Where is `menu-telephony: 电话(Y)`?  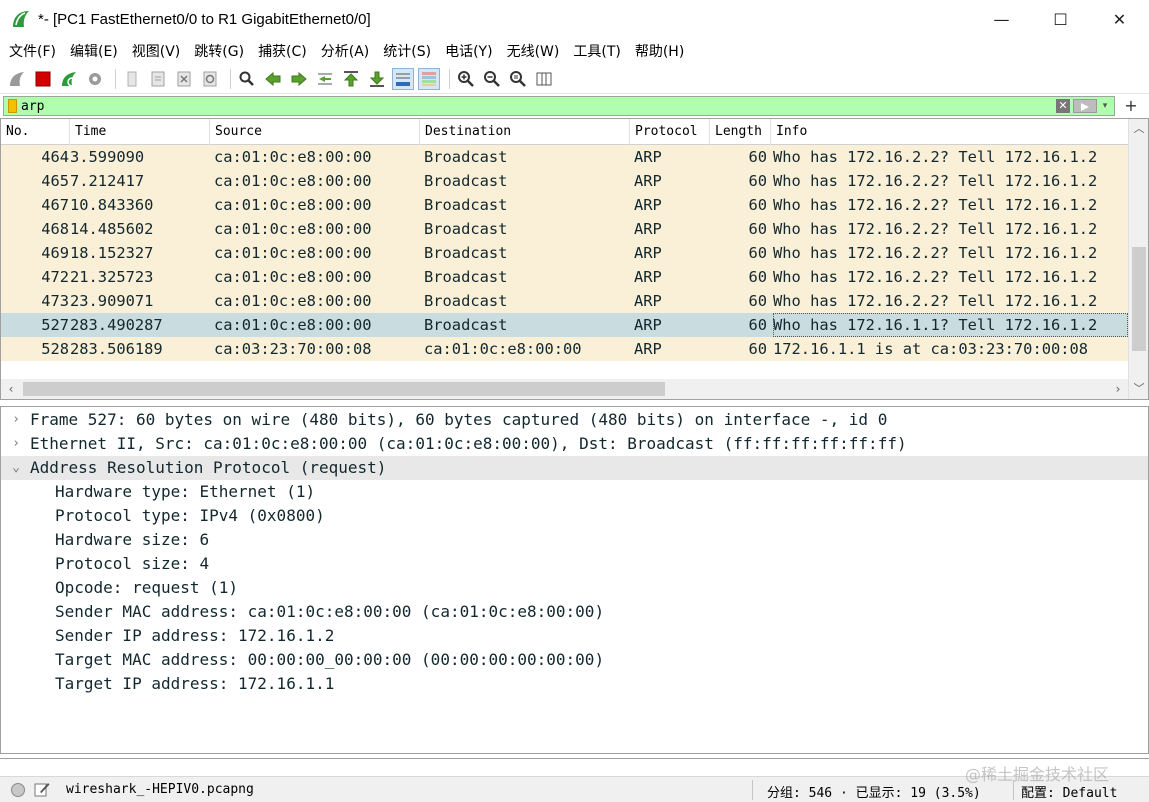 menu-telephony: 电话(Y) is located at coordinates (468, 51).